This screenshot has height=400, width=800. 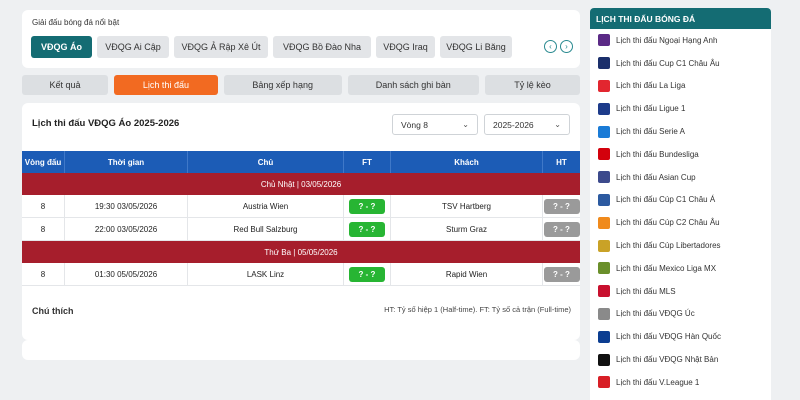 I want to click on europa-league-icon, so click(x=604, y=222).